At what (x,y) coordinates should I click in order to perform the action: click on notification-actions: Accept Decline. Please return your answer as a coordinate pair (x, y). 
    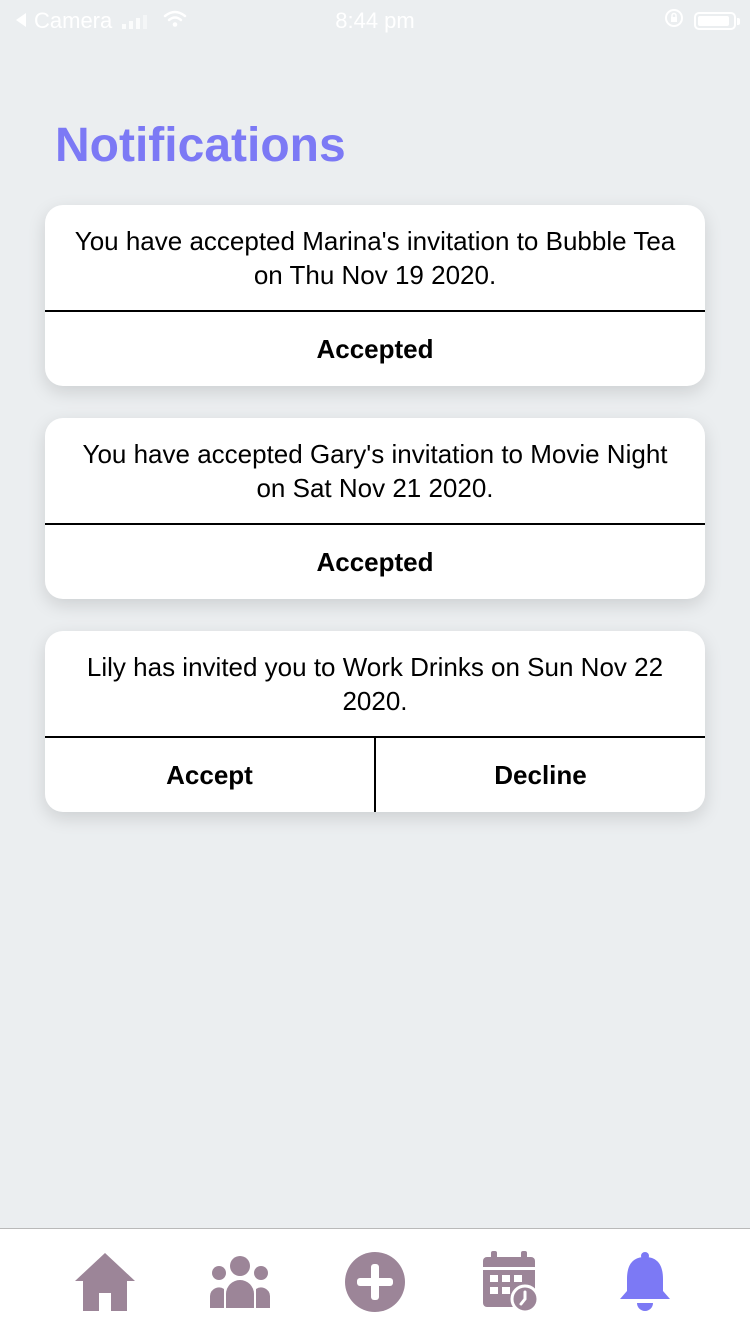
    Looking at the image, I should click on (375, 775).